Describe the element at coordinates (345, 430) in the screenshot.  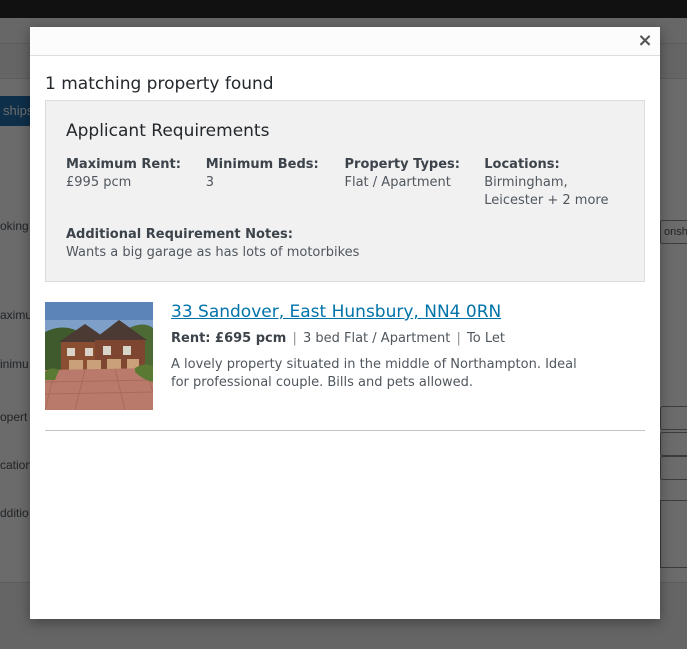
I see `results-divider` at that location.